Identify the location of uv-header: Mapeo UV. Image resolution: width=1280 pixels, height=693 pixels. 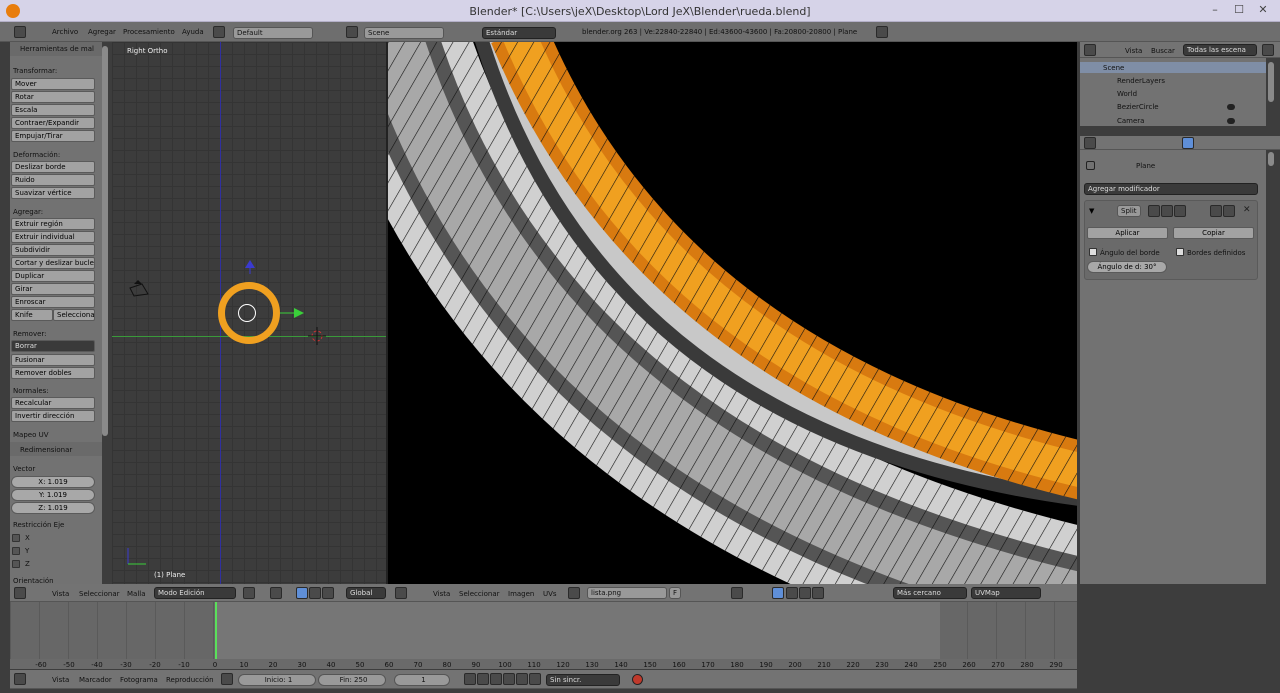
(31, 435).